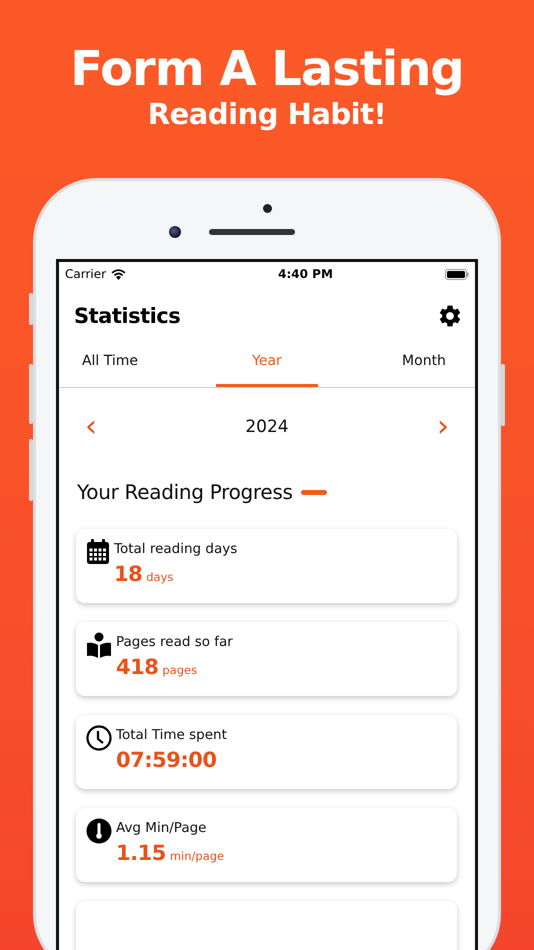 Image resolution: width=534 pixels, height=950 pixels. Describe the element at coordinates (180, 670) in the screenshot. I see `stat-unit: pages` at that location.